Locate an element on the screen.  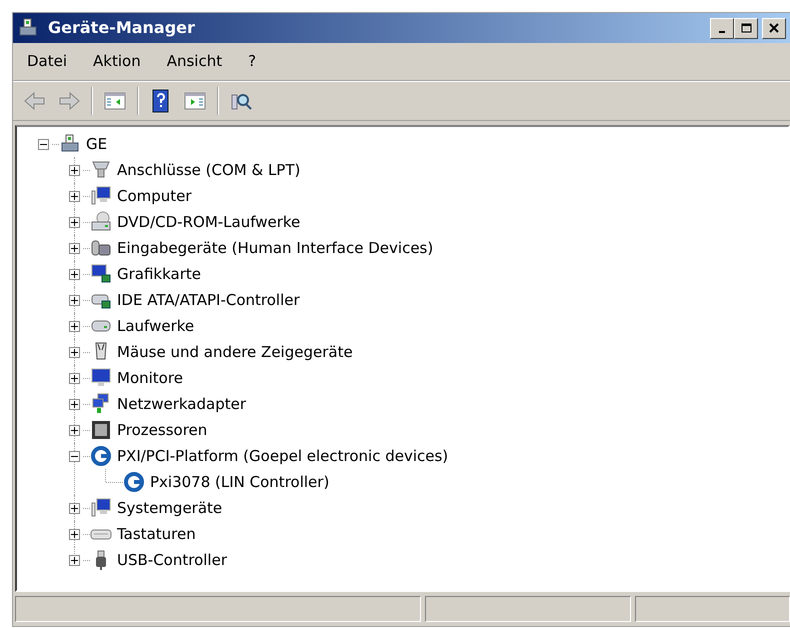
tree-item: IDE ATA/ATAPI-Controller is located at coordinates (208, 300).